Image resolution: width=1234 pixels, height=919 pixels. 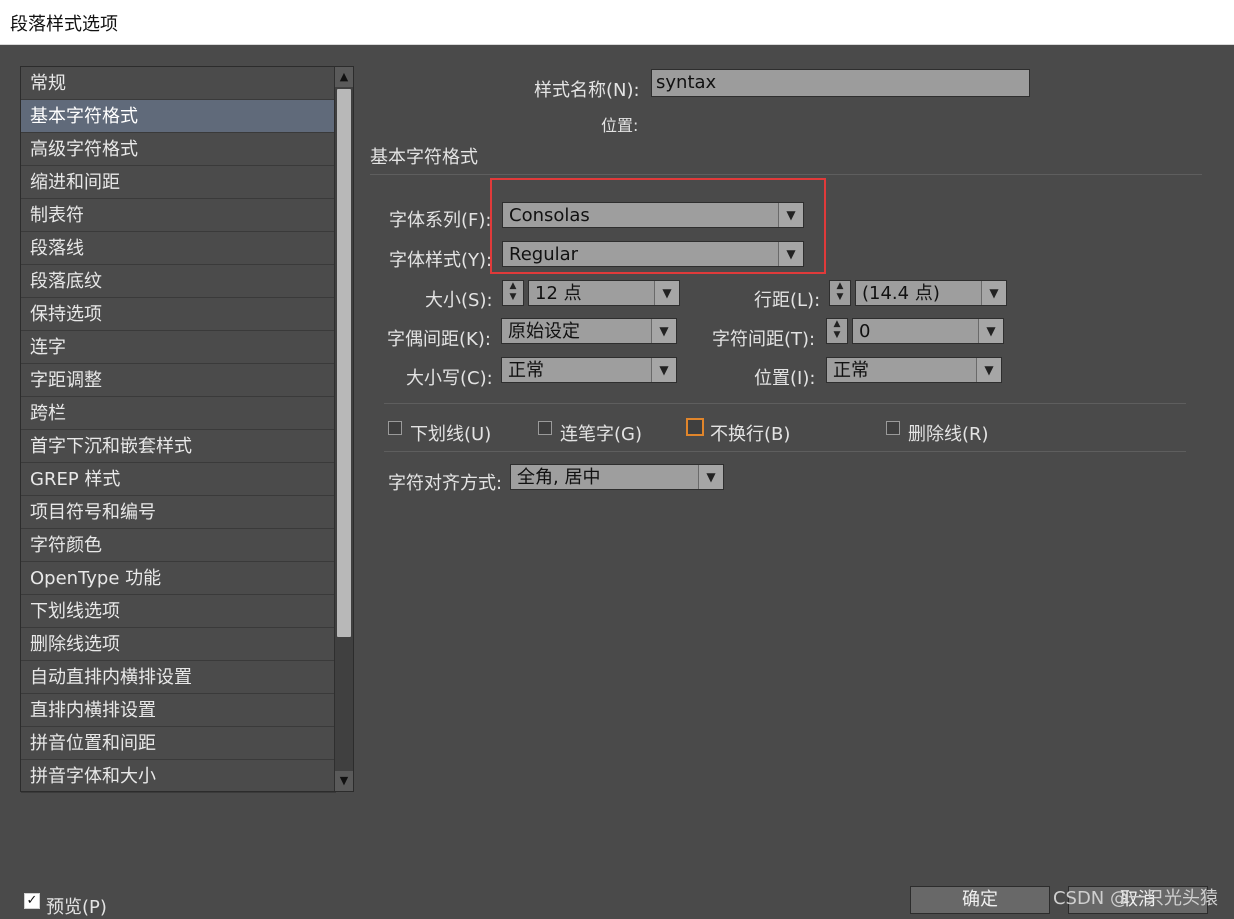 What do you see at coordinates (620, 125) in the screenshot?
I see `position-label: 位置:` at bounding box center [620, 125].